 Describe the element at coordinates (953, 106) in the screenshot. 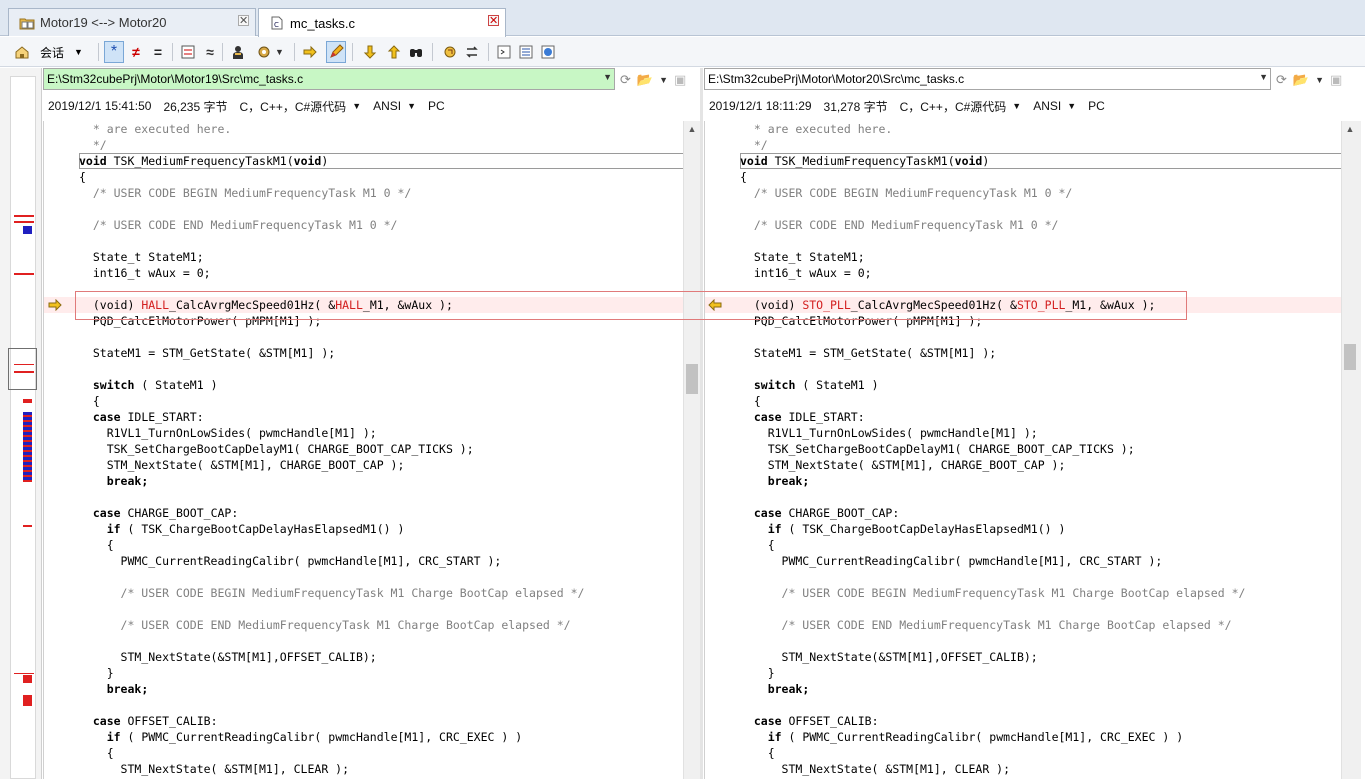

I see `right-format: C，C++，C#源代码` at that location.